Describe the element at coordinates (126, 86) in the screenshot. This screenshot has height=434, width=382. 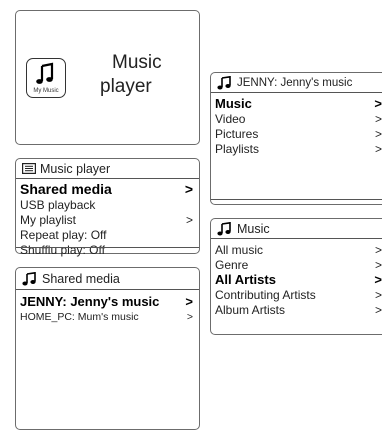
I see `splash-title-line2: player` at that location.